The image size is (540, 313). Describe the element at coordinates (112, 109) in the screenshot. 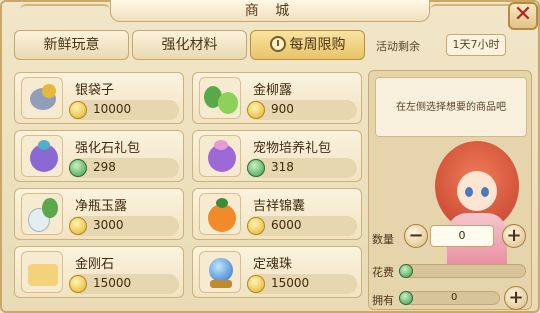

I see `item-price: 10000` at that location.